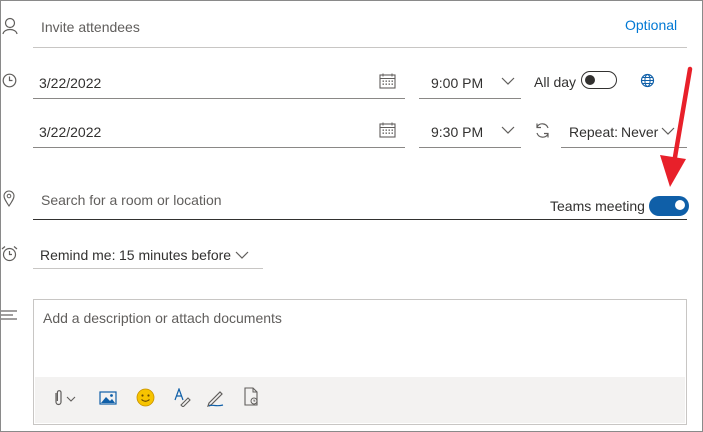 The height and width of the screenshot is (432, 703). Describe the element at coordinates (216, 397) in the screenshot. I see `pen-icon` at that location.